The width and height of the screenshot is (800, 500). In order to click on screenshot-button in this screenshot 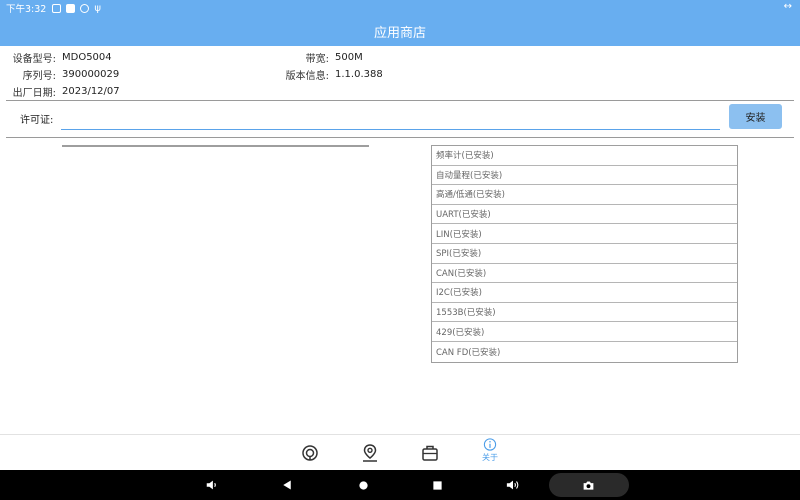, I will do `click(588, 485)`.